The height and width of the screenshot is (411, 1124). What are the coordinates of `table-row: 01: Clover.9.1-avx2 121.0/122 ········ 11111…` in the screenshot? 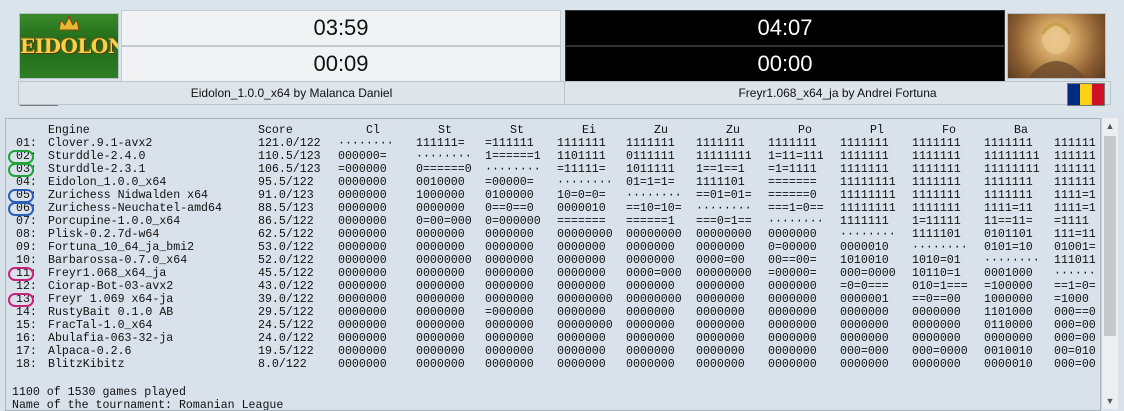 It's located at (556, 143).